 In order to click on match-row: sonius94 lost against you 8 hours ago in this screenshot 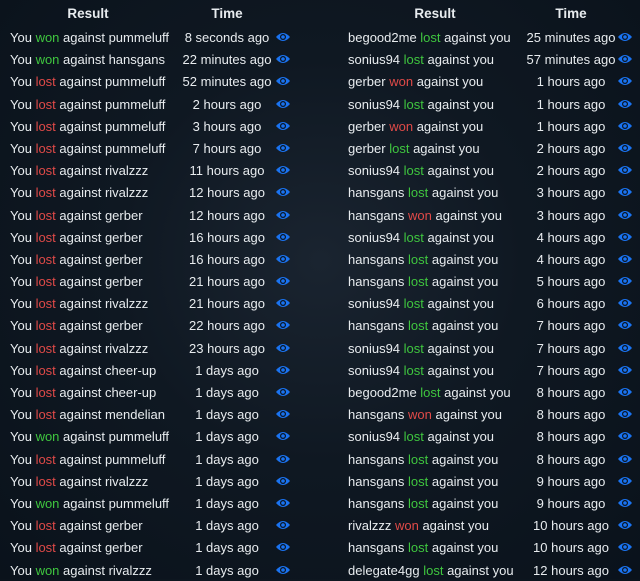, I will do `click(480, 436)`.